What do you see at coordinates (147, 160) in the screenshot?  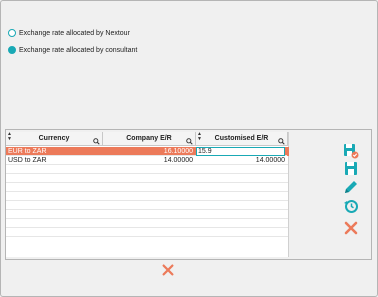 I see `table-row: USD to ZAR 14.00000 14.00000` at bounding box center [147, 160].